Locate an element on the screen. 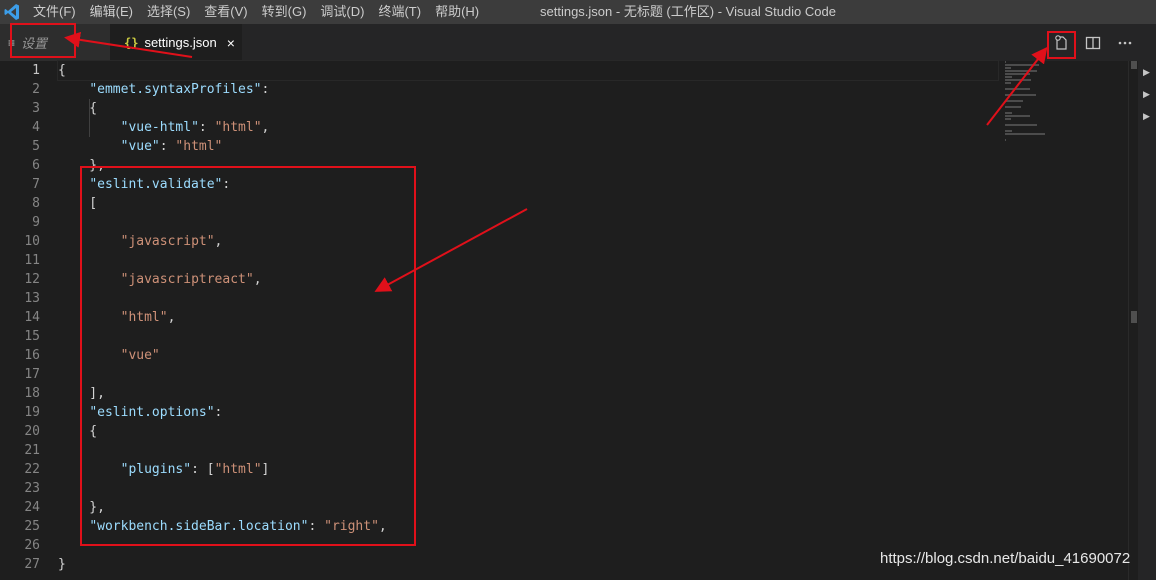  line-number: 5 is located at coordinates (36, 146).